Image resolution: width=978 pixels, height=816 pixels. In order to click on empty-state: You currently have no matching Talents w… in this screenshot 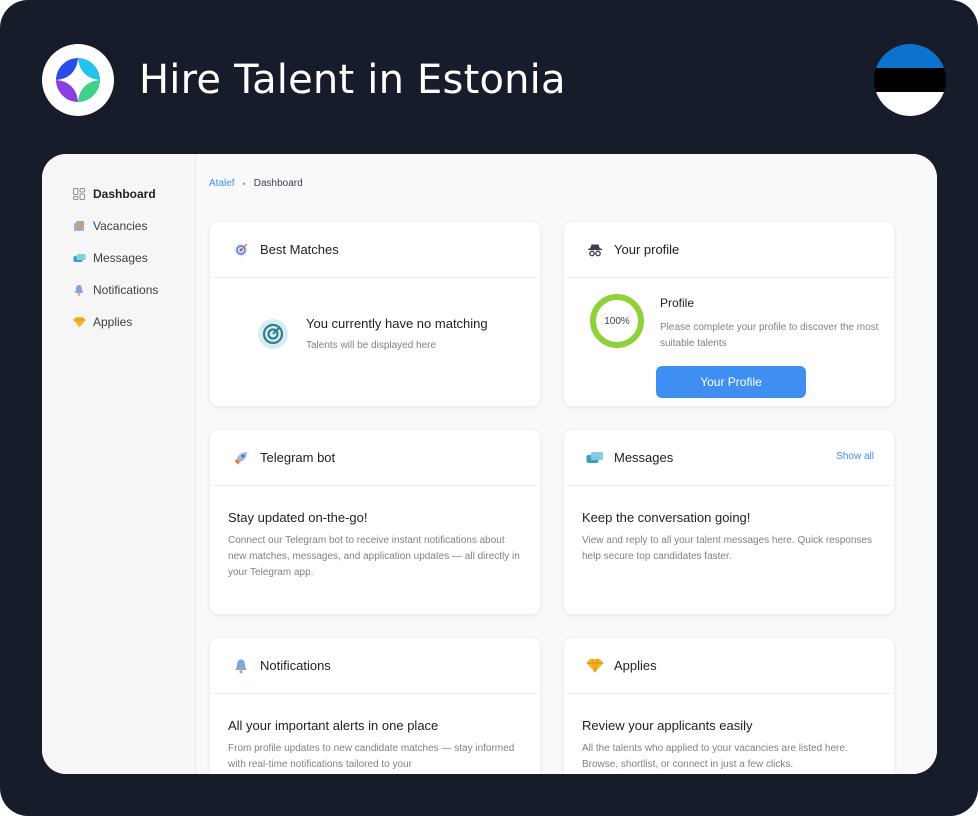, I will do `click(373, 333)`.